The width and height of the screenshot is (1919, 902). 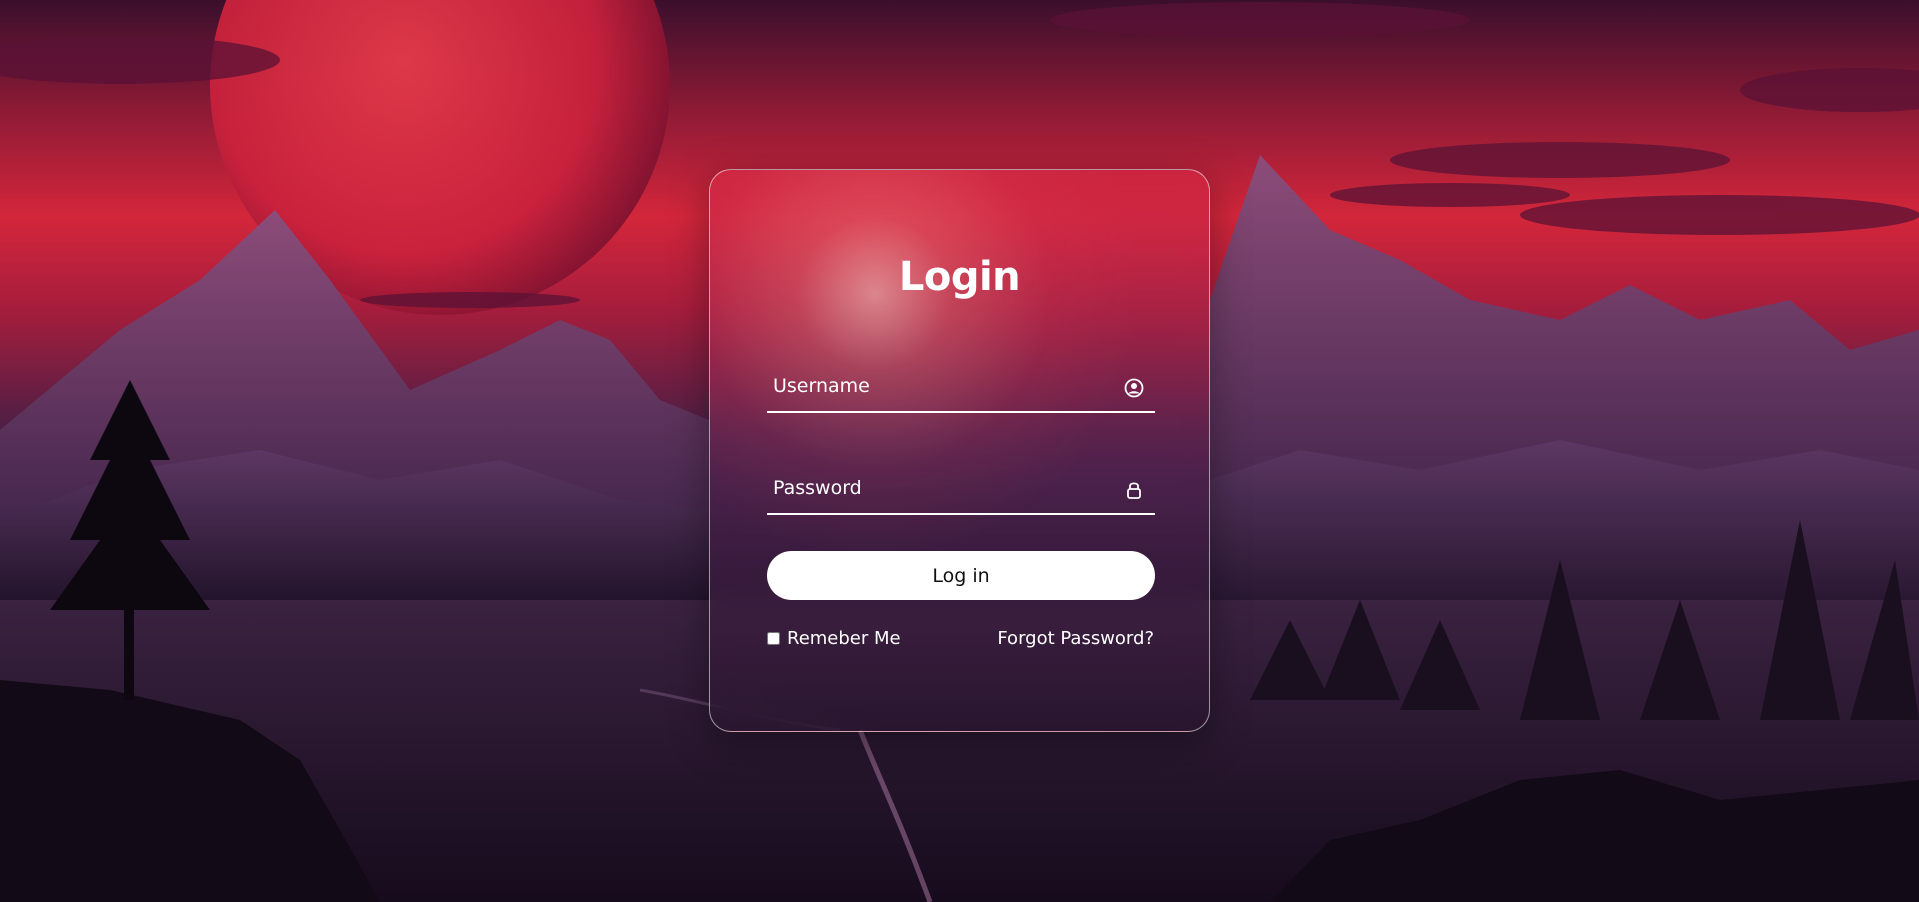 What do you see at coordinates (959, 277) in the screenshot?
I see `login-title: Login` at bounding box center [959, 277].